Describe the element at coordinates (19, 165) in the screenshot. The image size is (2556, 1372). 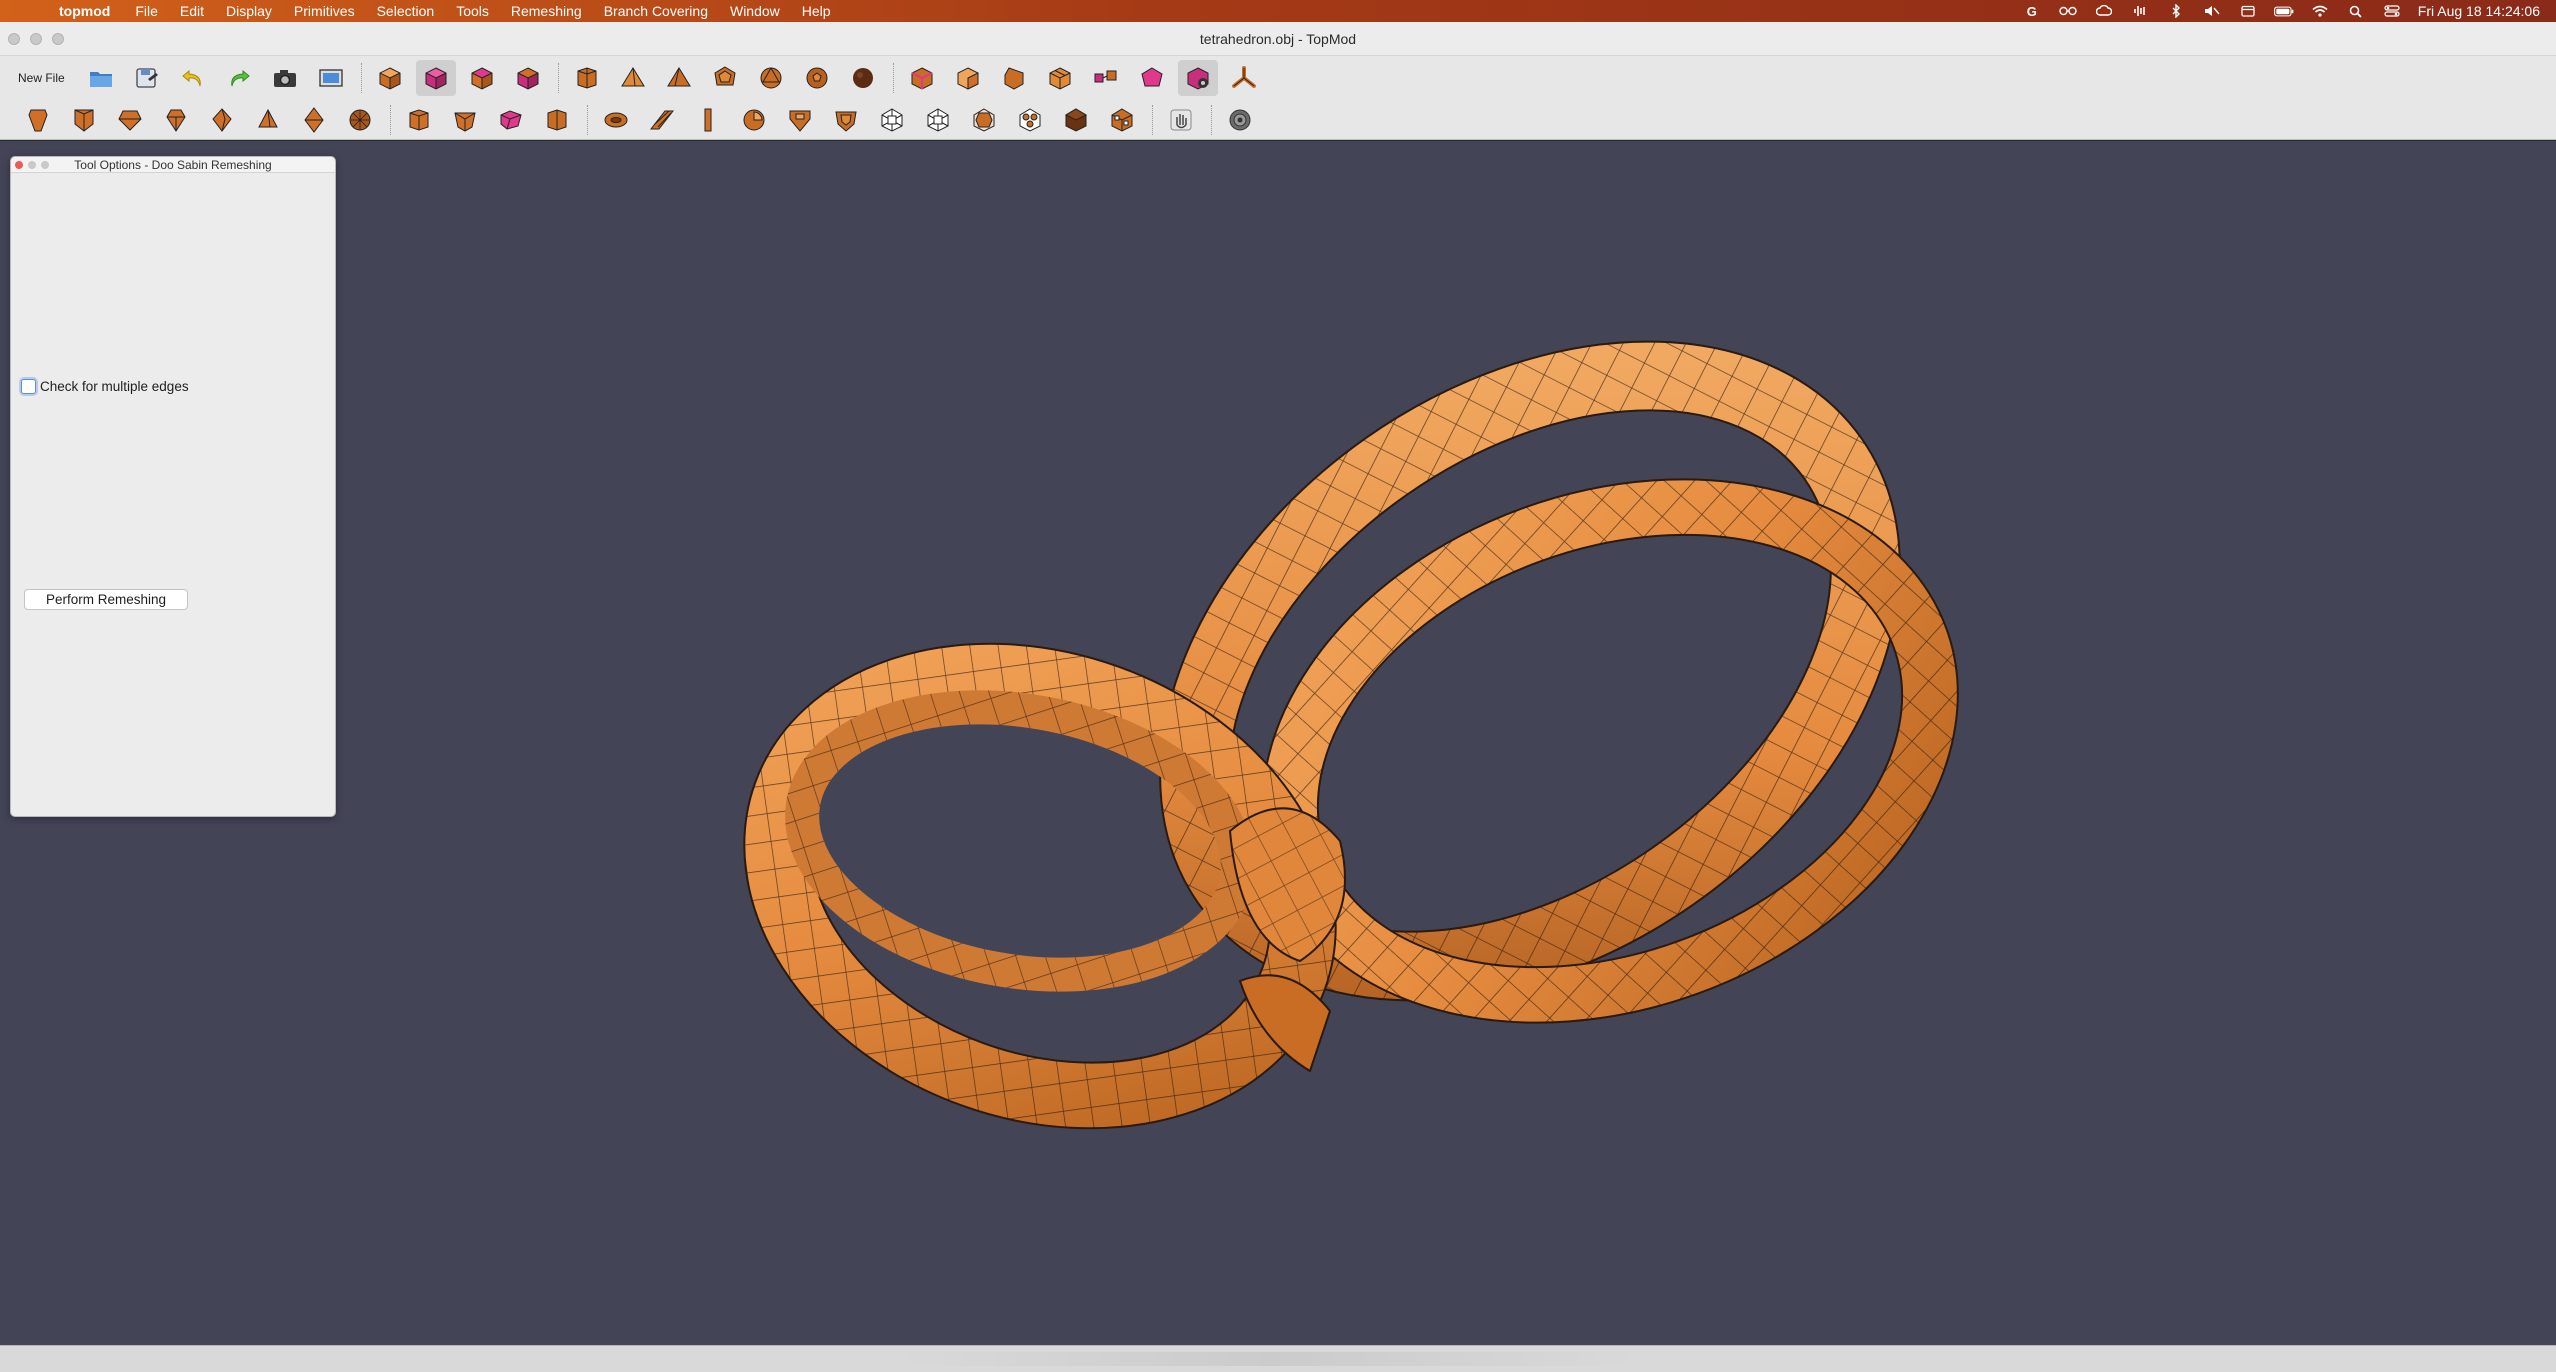
I see `close-panel-button` at that location.